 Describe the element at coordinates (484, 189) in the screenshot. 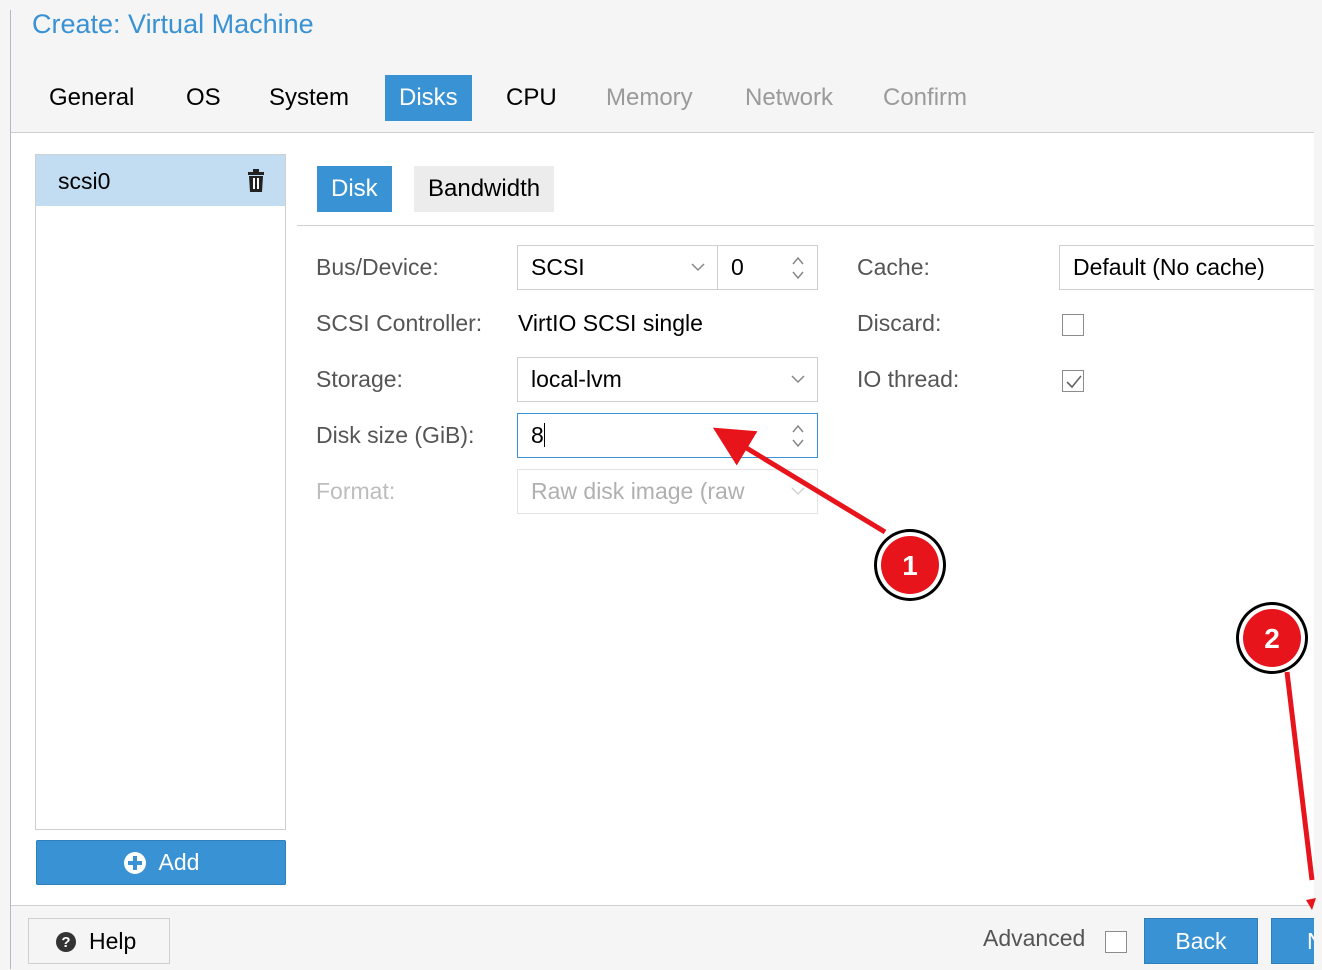

I see `subtab-bandwidth: Bandwidth` at that location.